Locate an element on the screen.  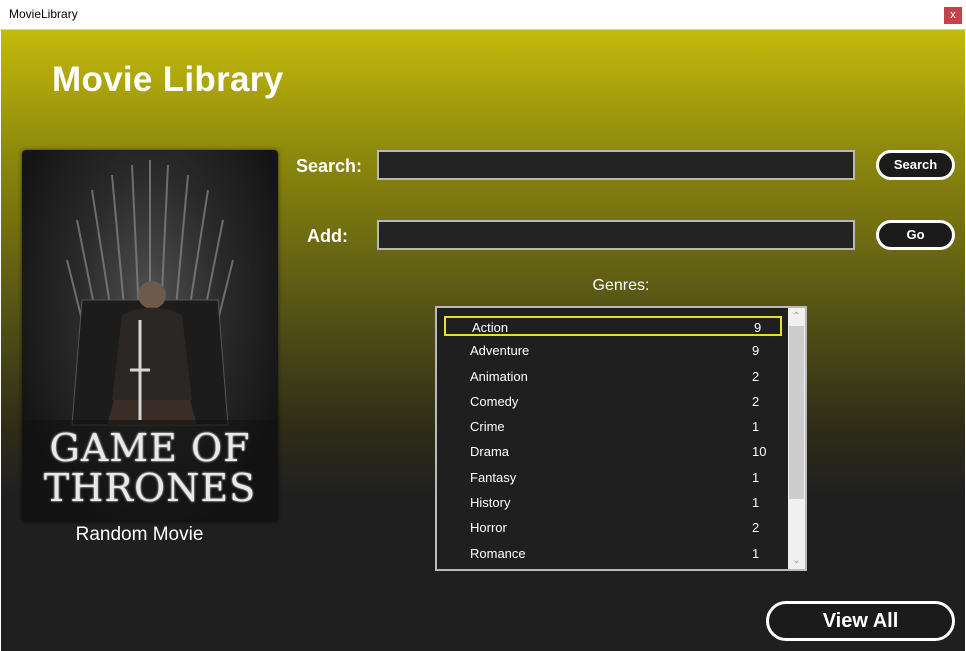
list-item: History 1 is located at coordinates (613, 503).